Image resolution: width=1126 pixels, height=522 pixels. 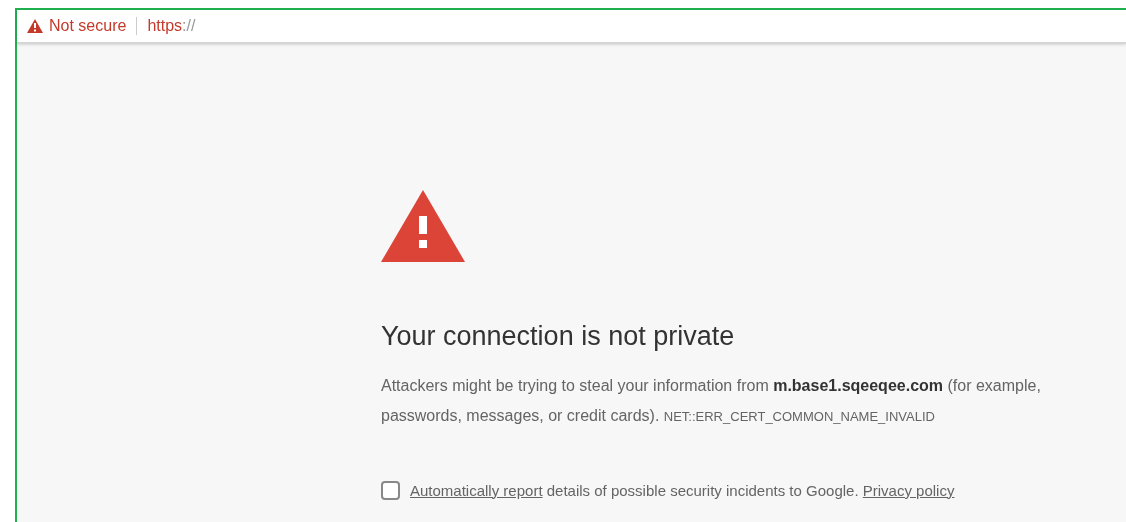 I want to click on error-heading: Your connection is not private, so click(x=558, y=336).